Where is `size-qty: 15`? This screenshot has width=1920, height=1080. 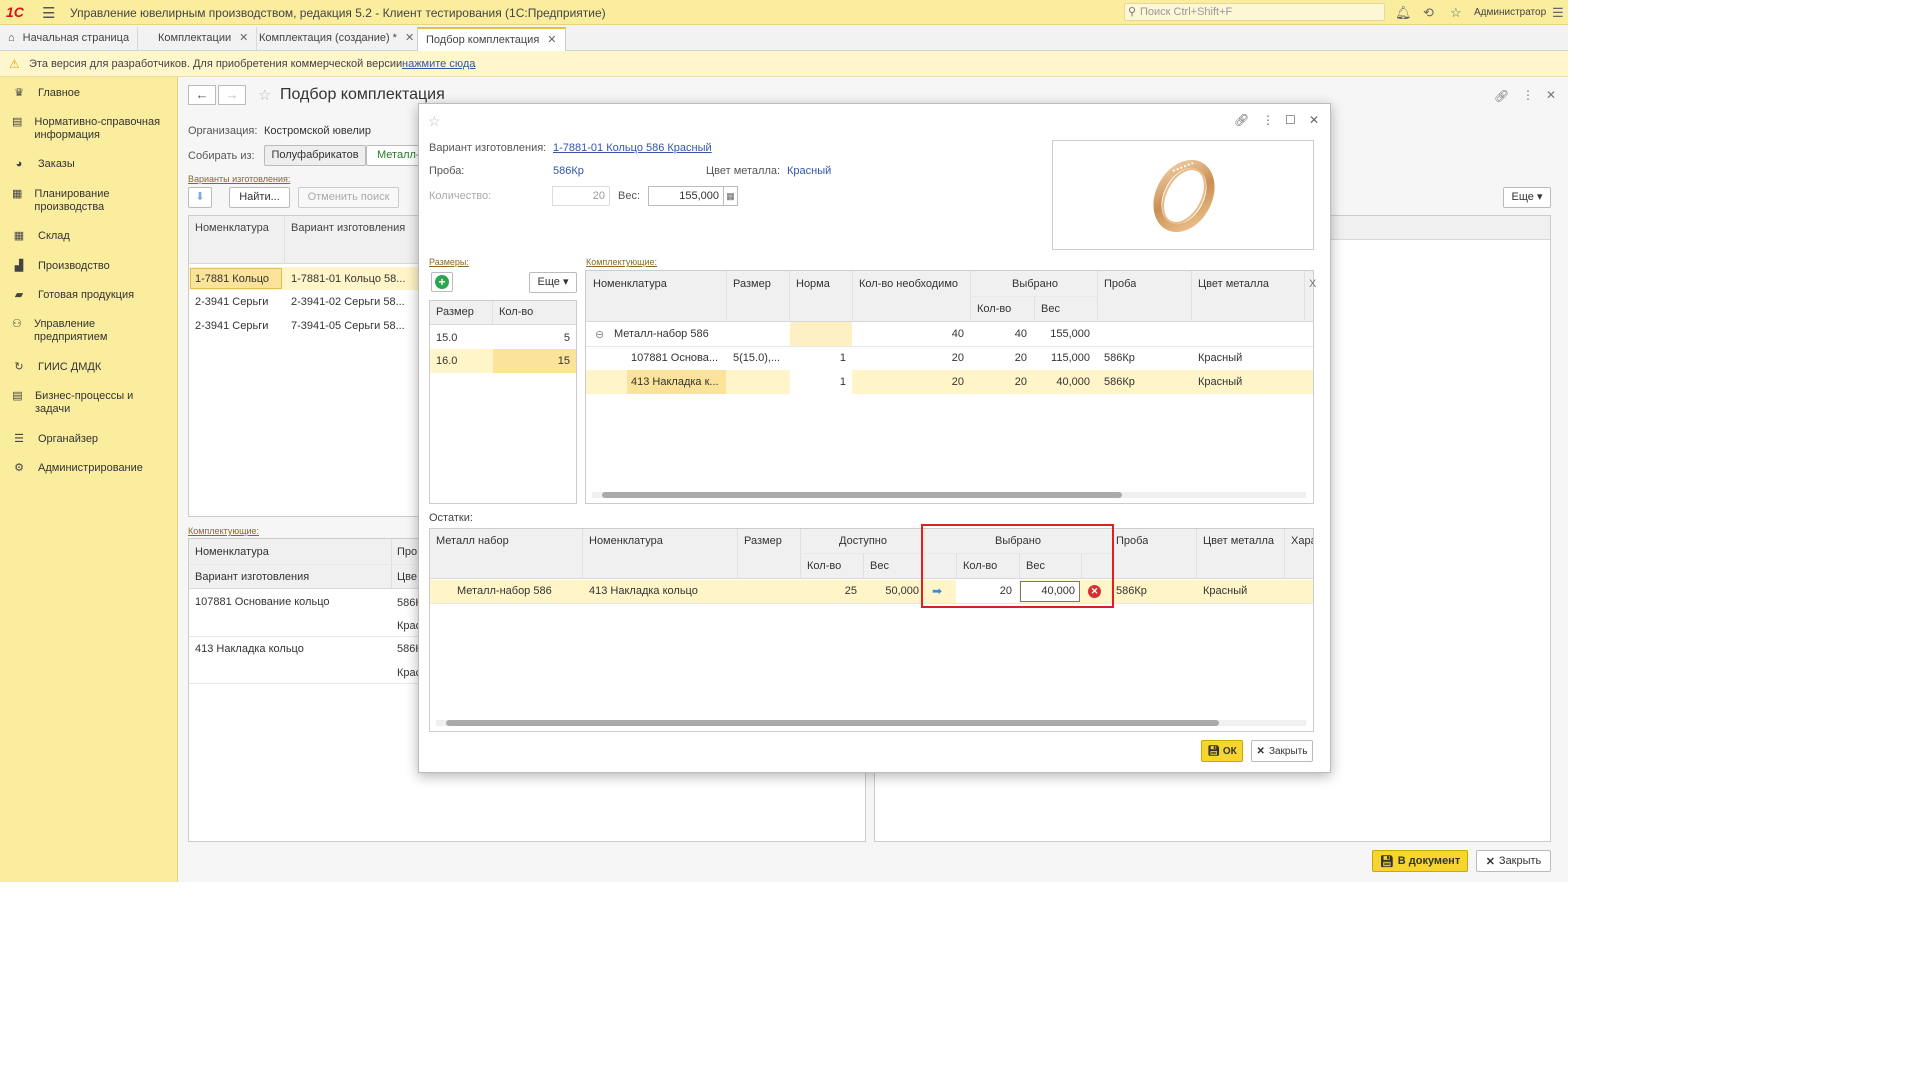
size-qty: 15 is located at coordinates (534, 361).